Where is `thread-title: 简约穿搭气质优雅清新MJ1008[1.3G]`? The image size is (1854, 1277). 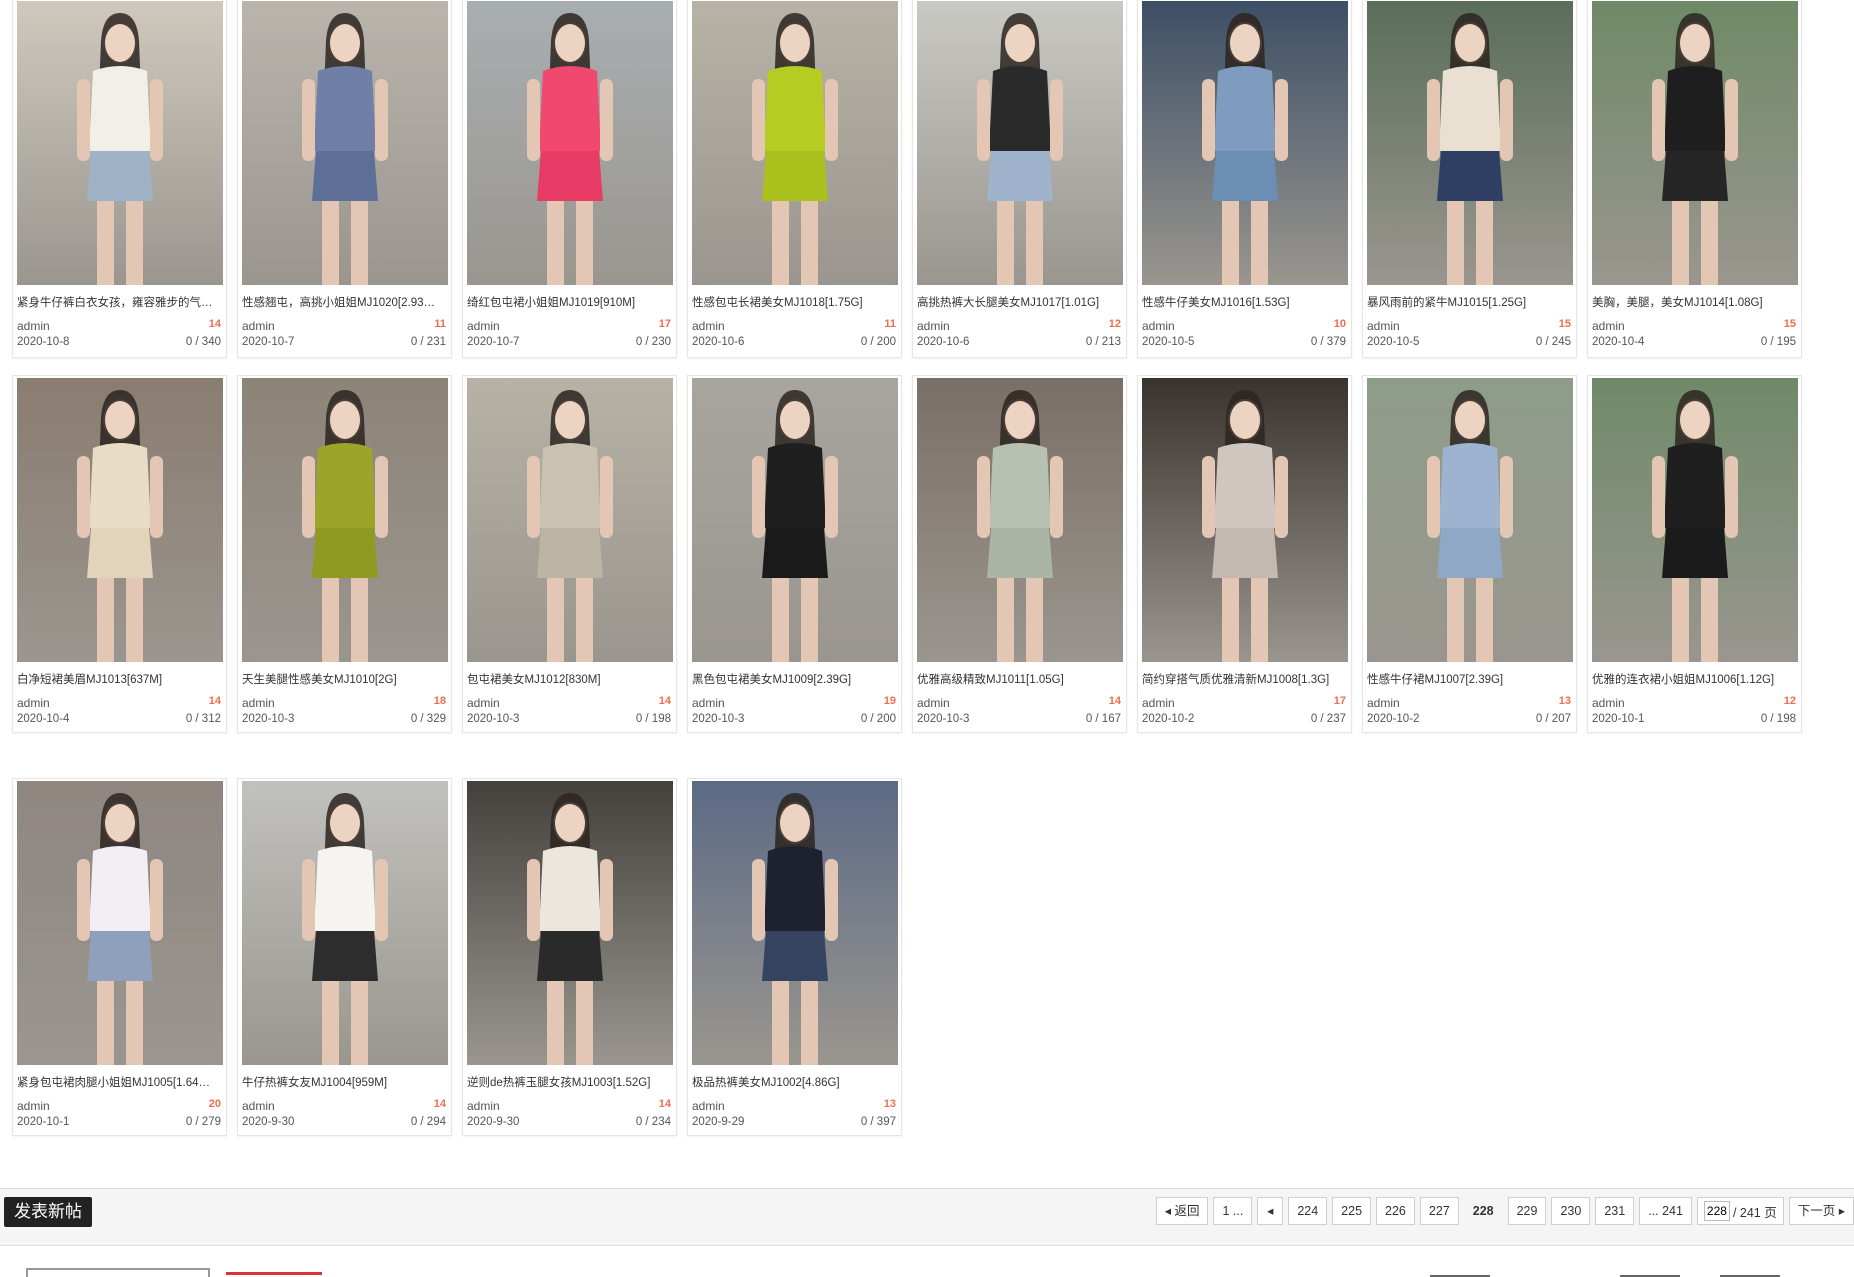
thread-title: 简约穿搭气质优雅清新MJ1008[1.3G] is located at coordinates (1245, 680).